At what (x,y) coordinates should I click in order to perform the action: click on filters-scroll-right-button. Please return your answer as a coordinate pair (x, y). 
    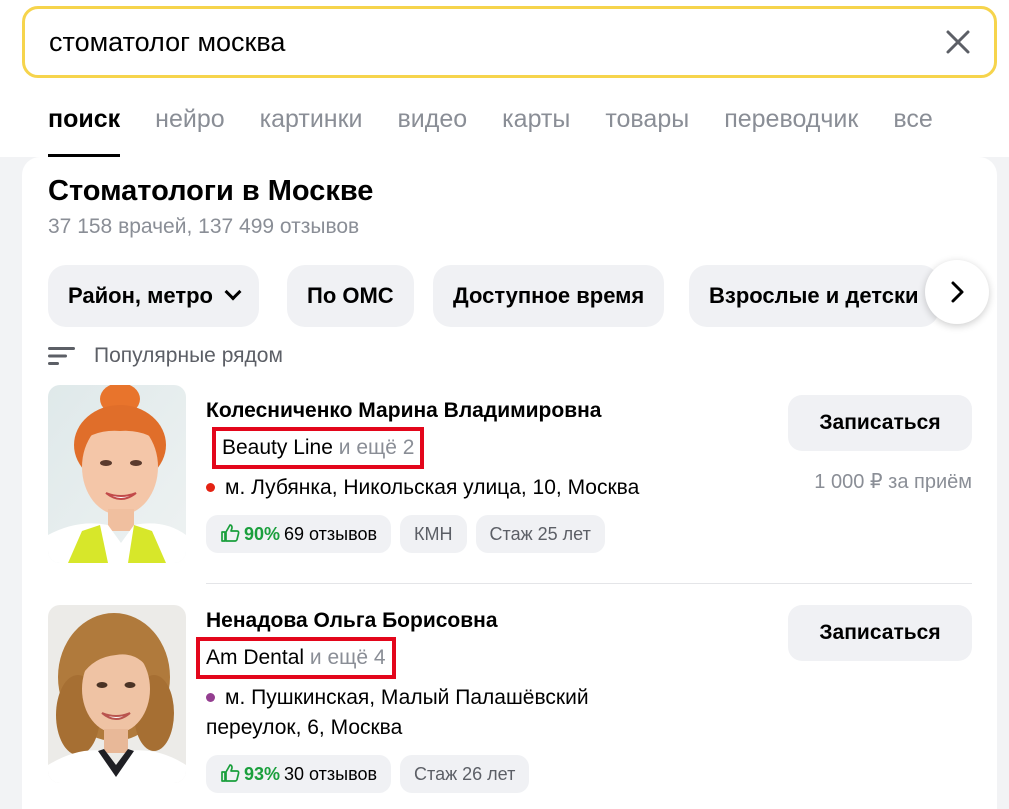
    Looking at the image, I should click on (957, 292).